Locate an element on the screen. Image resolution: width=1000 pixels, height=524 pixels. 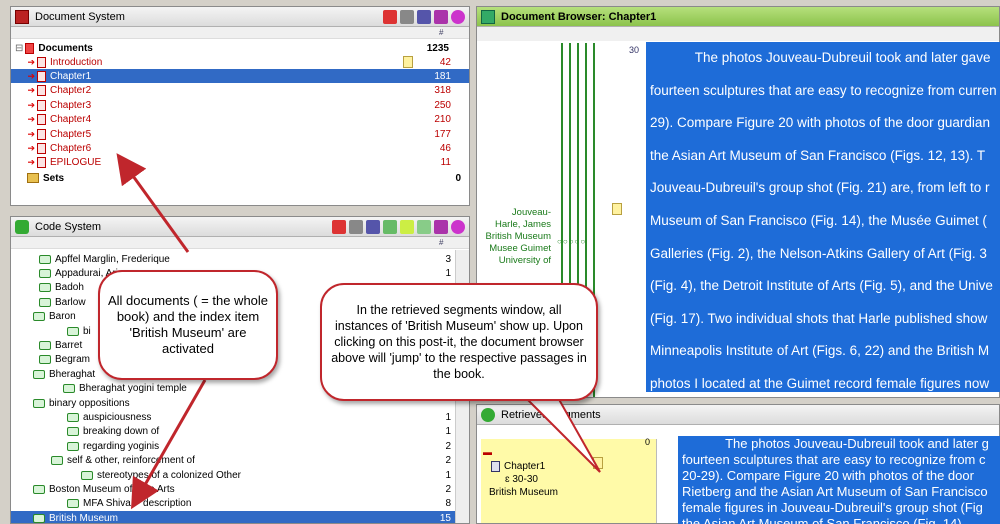
documents-root-count: 1235 is located at coordinates (437, 48).